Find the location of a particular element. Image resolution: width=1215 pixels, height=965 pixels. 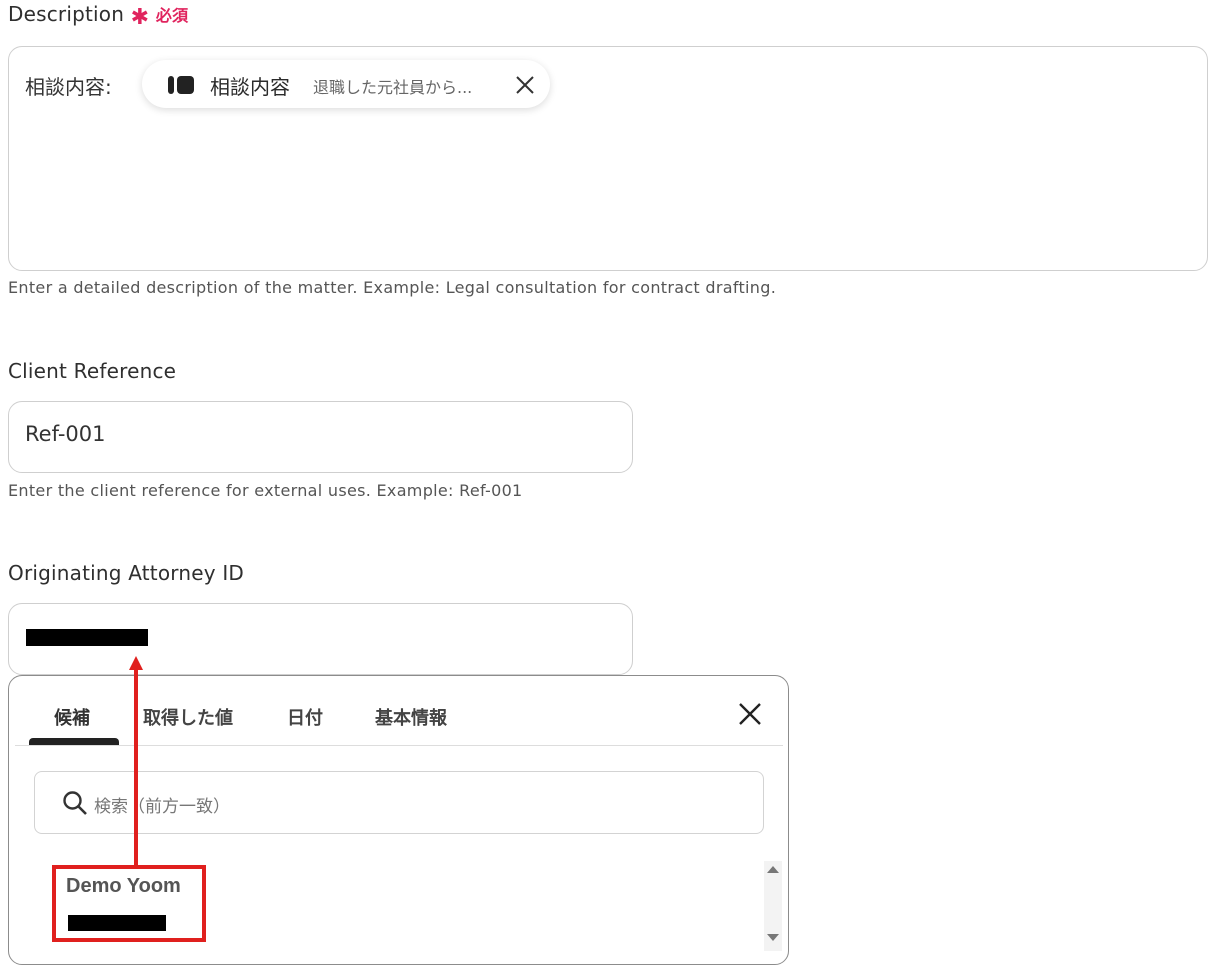

tab-date: 日付 is located at coordinates (305, 717).